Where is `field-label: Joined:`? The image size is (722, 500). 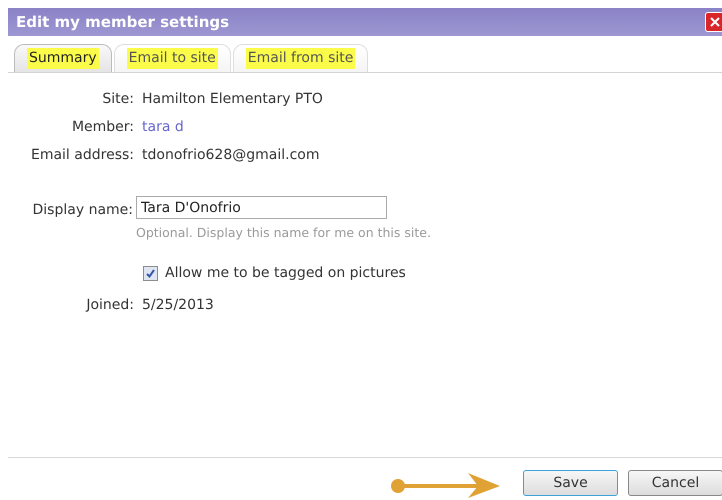
field-label: Joined: is located at coordinates (109, 305).